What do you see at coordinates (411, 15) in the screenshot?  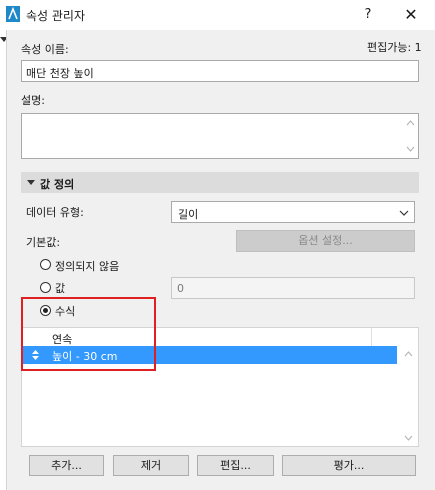 I see `close-button: ✕` at bounding box center [411, 15].